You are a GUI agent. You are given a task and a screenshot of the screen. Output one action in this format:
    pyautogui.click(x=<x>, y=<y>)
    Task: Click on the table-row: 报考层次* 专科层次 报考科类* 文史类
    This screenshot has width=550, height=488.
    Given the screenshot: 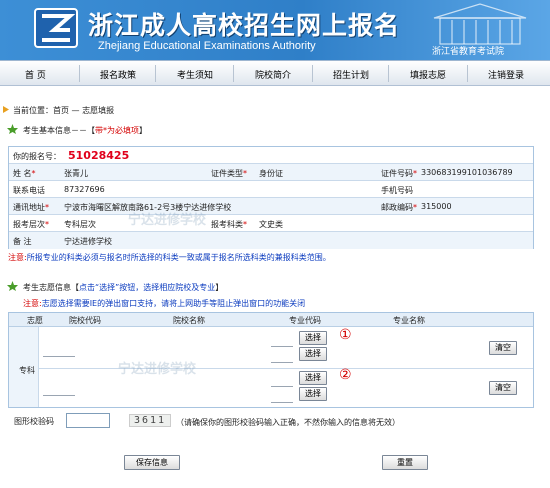 What is the action you would take?
    pyautogui.click(x=271, y=223)
    